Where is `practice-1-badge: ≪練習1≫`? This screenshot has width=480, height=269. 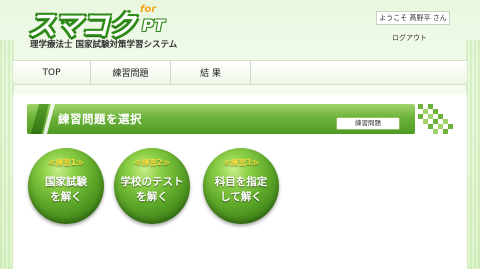
practice-1-badge: ≪練習1≫ is located at coordinates (66, 162).